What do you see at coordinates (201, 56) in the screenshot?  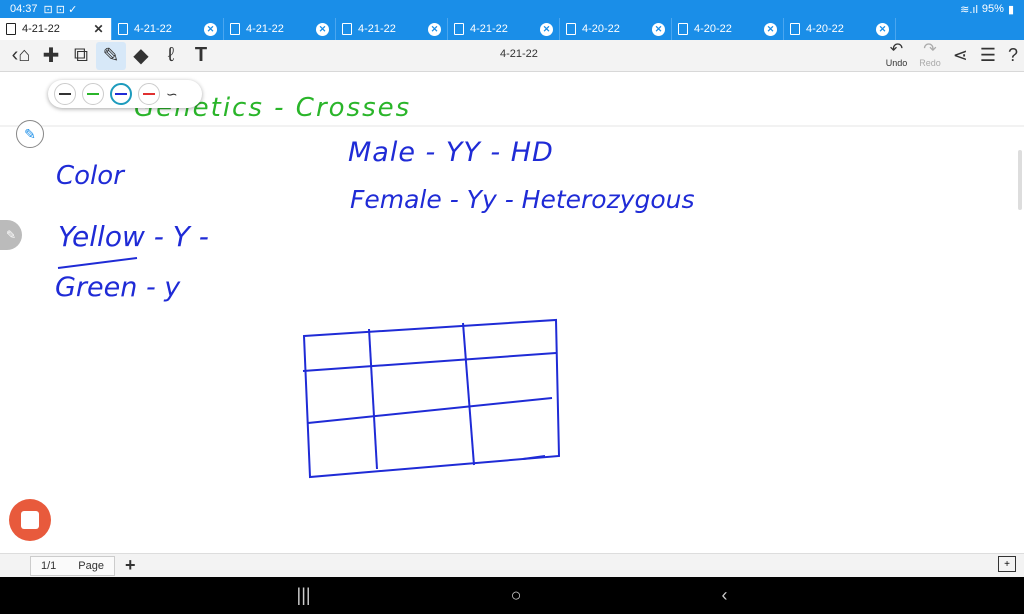 I see `text-icon: T` at bounding box center [201, 56].